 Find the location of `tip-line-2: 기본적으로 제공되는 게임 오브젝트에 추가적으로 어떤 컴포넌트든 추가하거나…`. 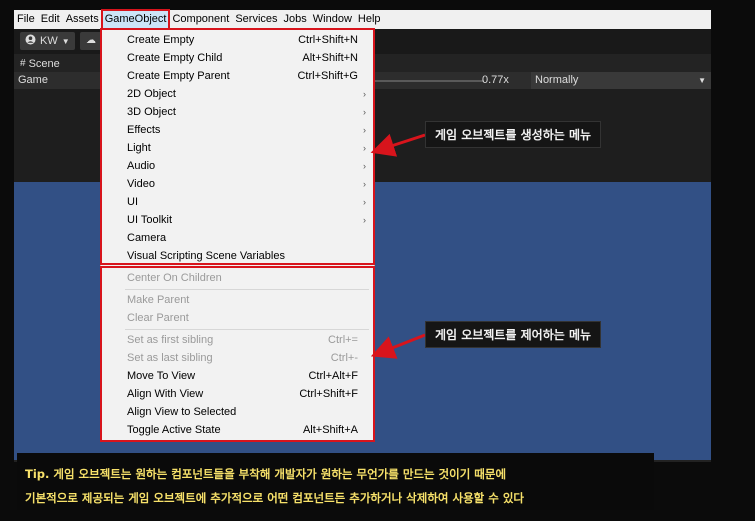

tip-line-2: 기본적으로 제공되는 게임 오브젝트에 추가적으로 어떤 컴포넌트든 추가하거나… is located at coordinates (274, 498).